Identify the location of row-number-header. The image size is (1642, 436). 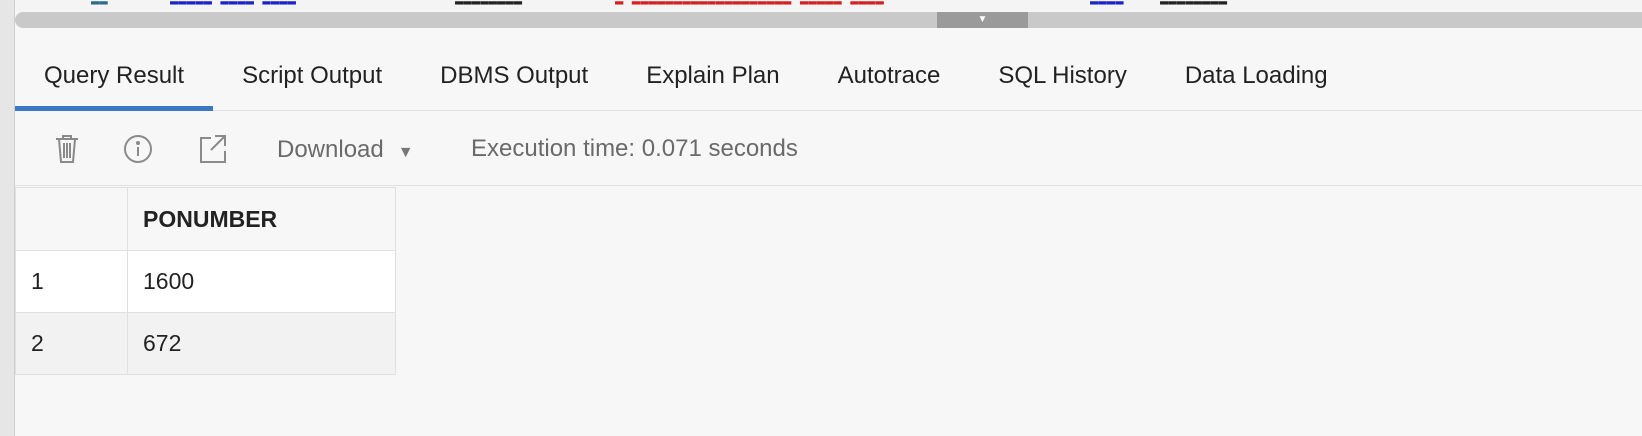
(71, 219).